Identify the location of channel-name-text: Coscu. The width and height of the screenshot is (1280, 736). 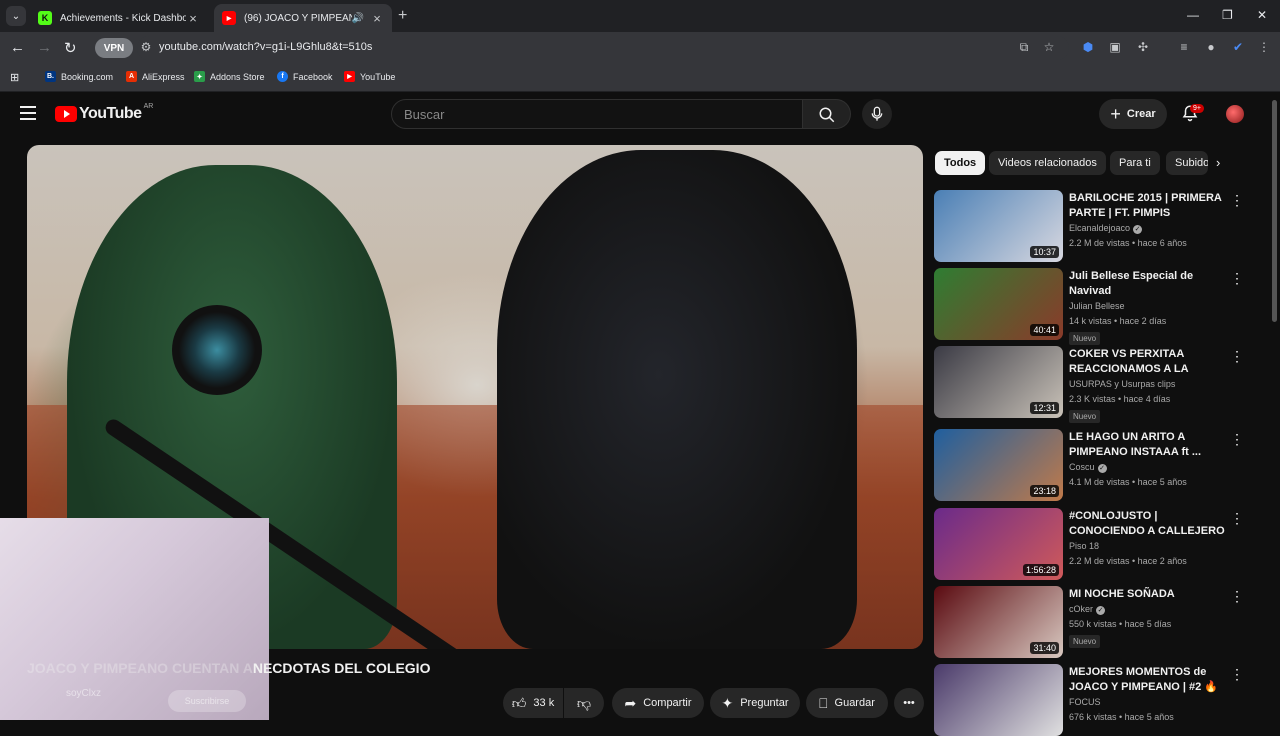
(1082, 467).